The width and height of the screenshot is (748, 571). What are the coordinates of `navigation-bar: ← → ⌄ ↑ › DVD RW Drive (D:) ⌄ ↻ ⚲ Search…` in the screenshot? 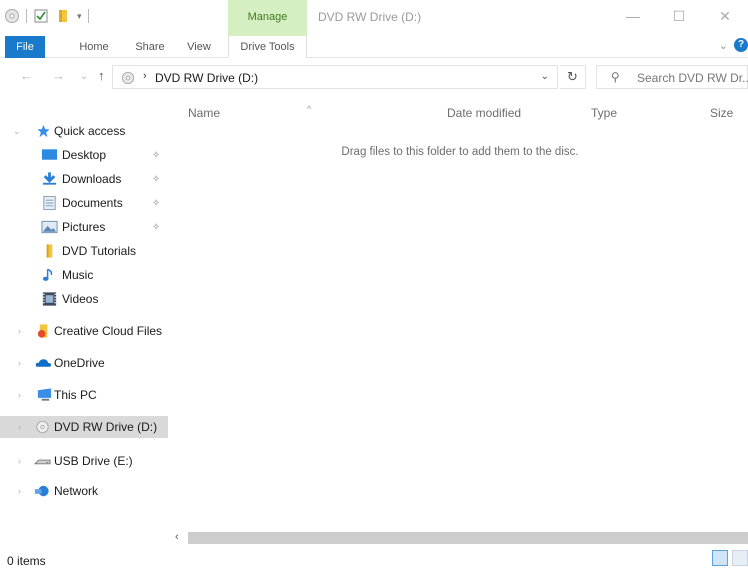 It's located at (374, 77).